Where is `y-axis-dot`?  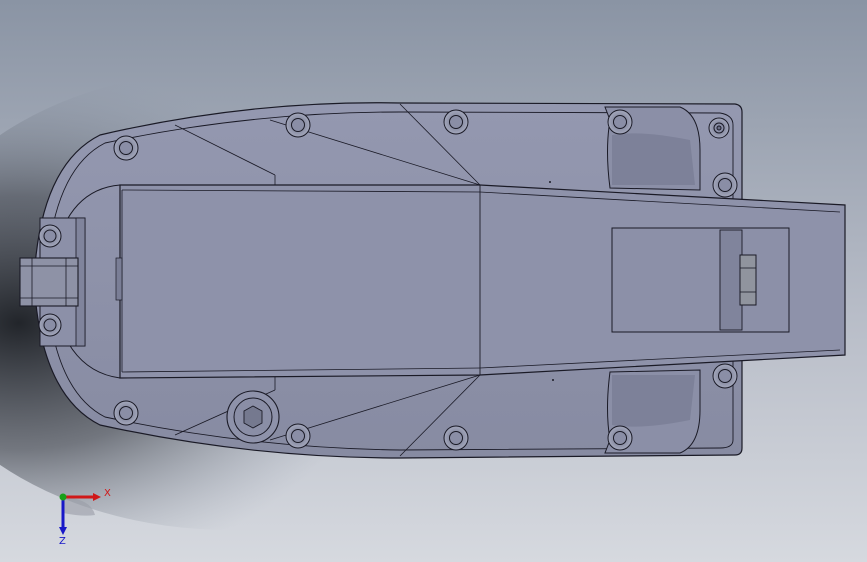 y-axis-dot is located at coordinates (63, 497).